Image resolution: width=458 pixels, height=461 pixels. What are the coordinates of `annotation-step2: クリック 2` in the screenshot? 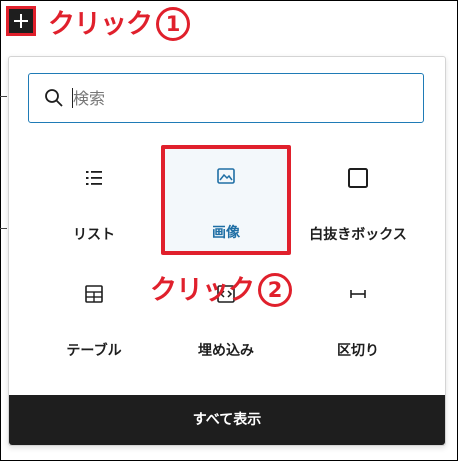 It's located at (221, 287).